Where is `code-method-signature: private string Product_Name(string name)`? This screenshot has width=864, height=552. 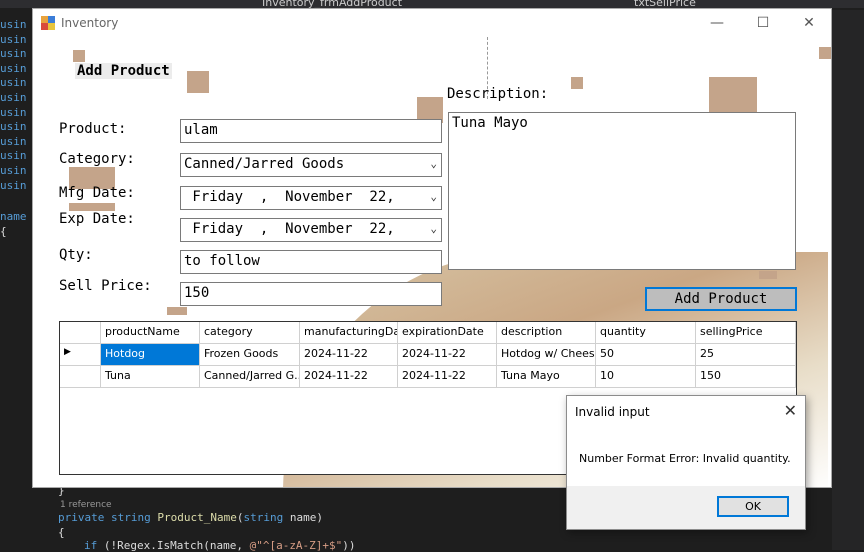
code-method-signature: private string Product_Name(string name) is located at coordinates (190, 517).